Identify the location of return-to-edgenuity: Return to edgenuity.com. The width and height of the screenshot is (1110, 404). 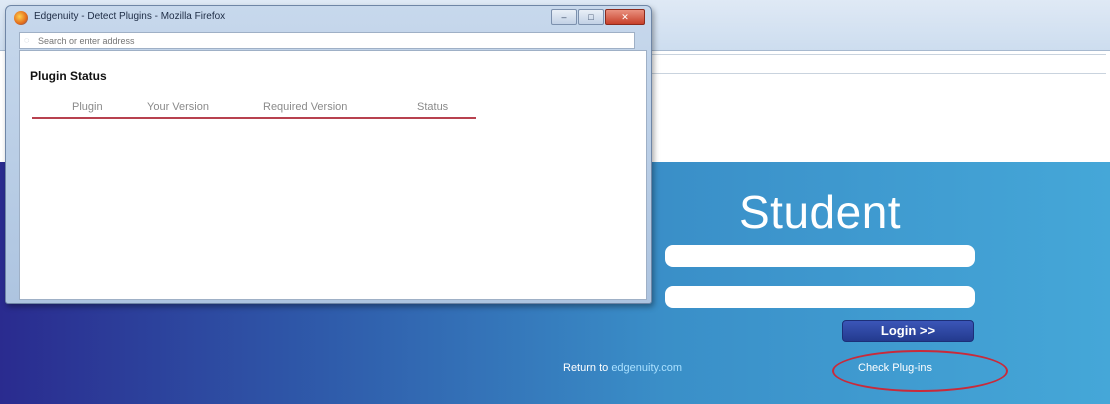
(622, 368).